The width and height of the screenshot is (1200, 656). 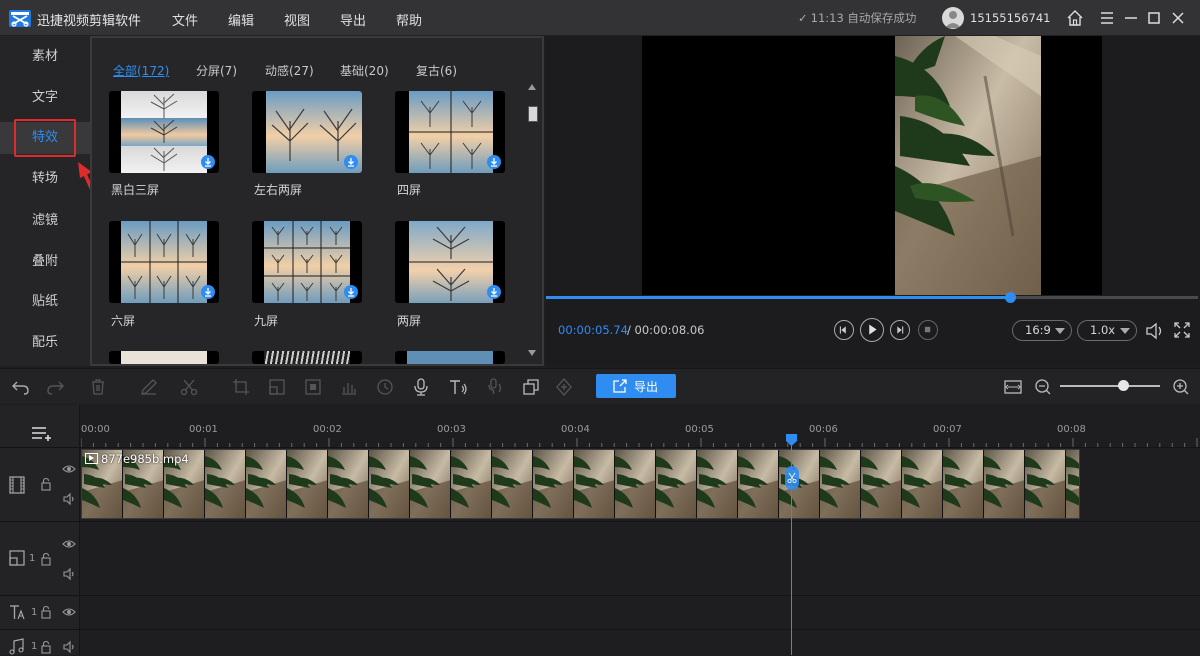 I want to click on ruler-label: 00:02, so click(x=327, y=429).